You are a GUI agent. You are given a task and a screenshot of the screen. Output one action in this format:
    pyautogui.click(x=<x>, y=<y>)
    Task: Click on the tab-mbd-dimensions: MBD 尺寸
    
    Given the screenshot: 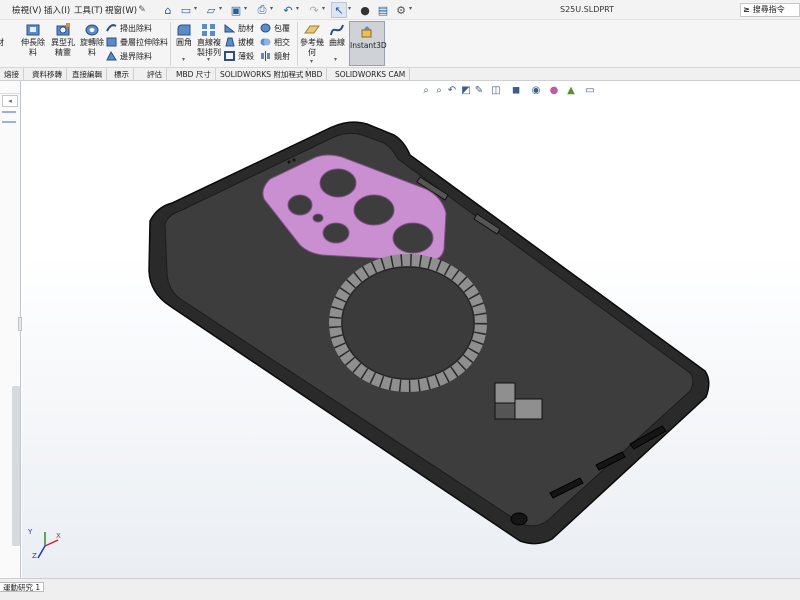 What is the action you would take?
    pyautogui.click(x=194, y=74)
    